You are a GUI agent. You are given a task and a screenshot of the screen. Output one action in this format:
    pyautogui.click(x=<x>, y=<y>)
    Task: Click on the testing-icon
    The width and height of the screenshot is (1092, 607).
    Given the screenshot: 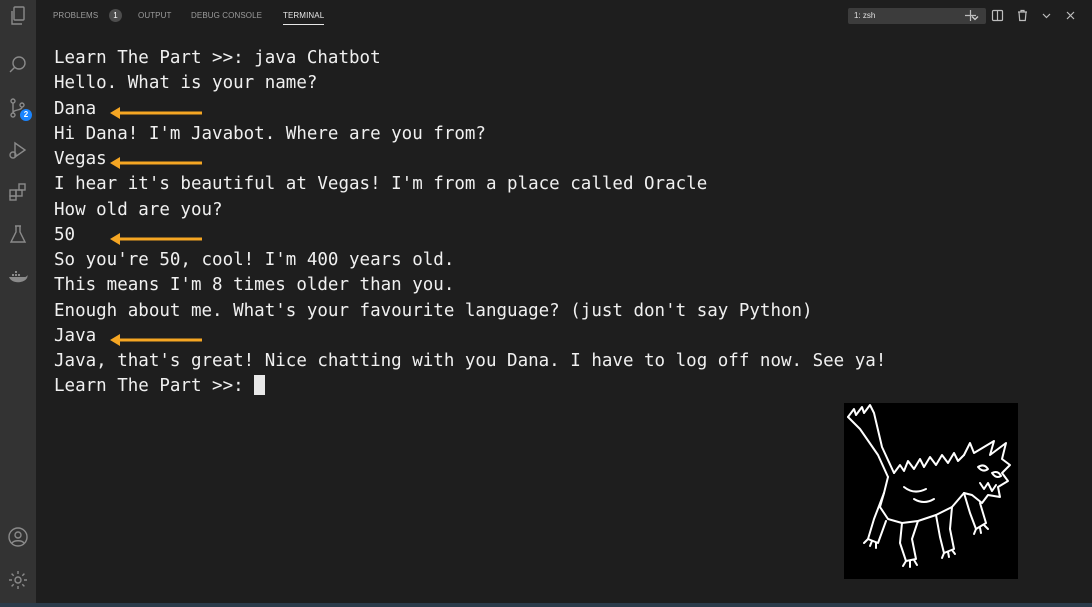 What is the action you would take?
    pyautogui.click(x=18, y=234)
    